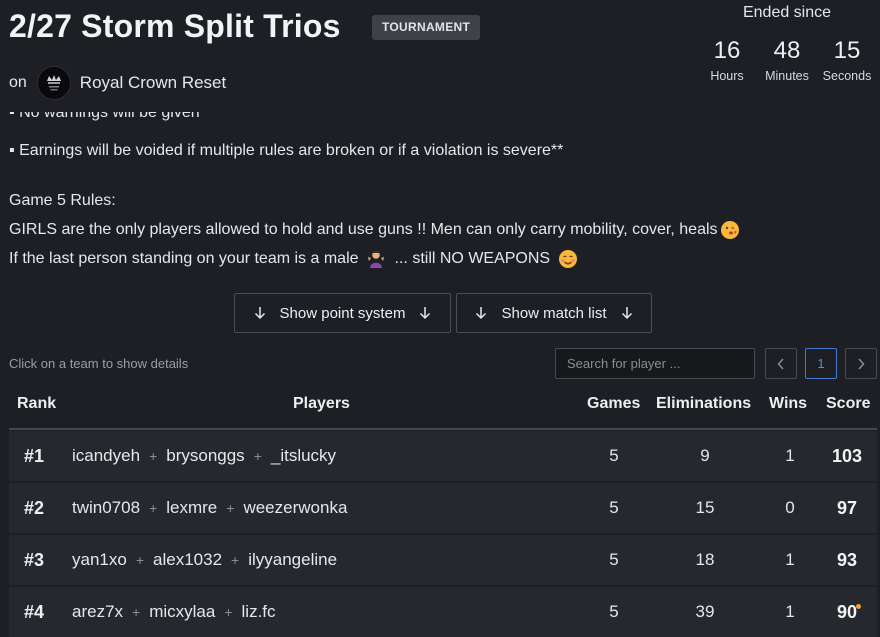 This screenshot has width=880, height=637. Describe the element at coordinates (568, 259) in the screenshot. I see `blushing-smile-emoji-icon` at that location.